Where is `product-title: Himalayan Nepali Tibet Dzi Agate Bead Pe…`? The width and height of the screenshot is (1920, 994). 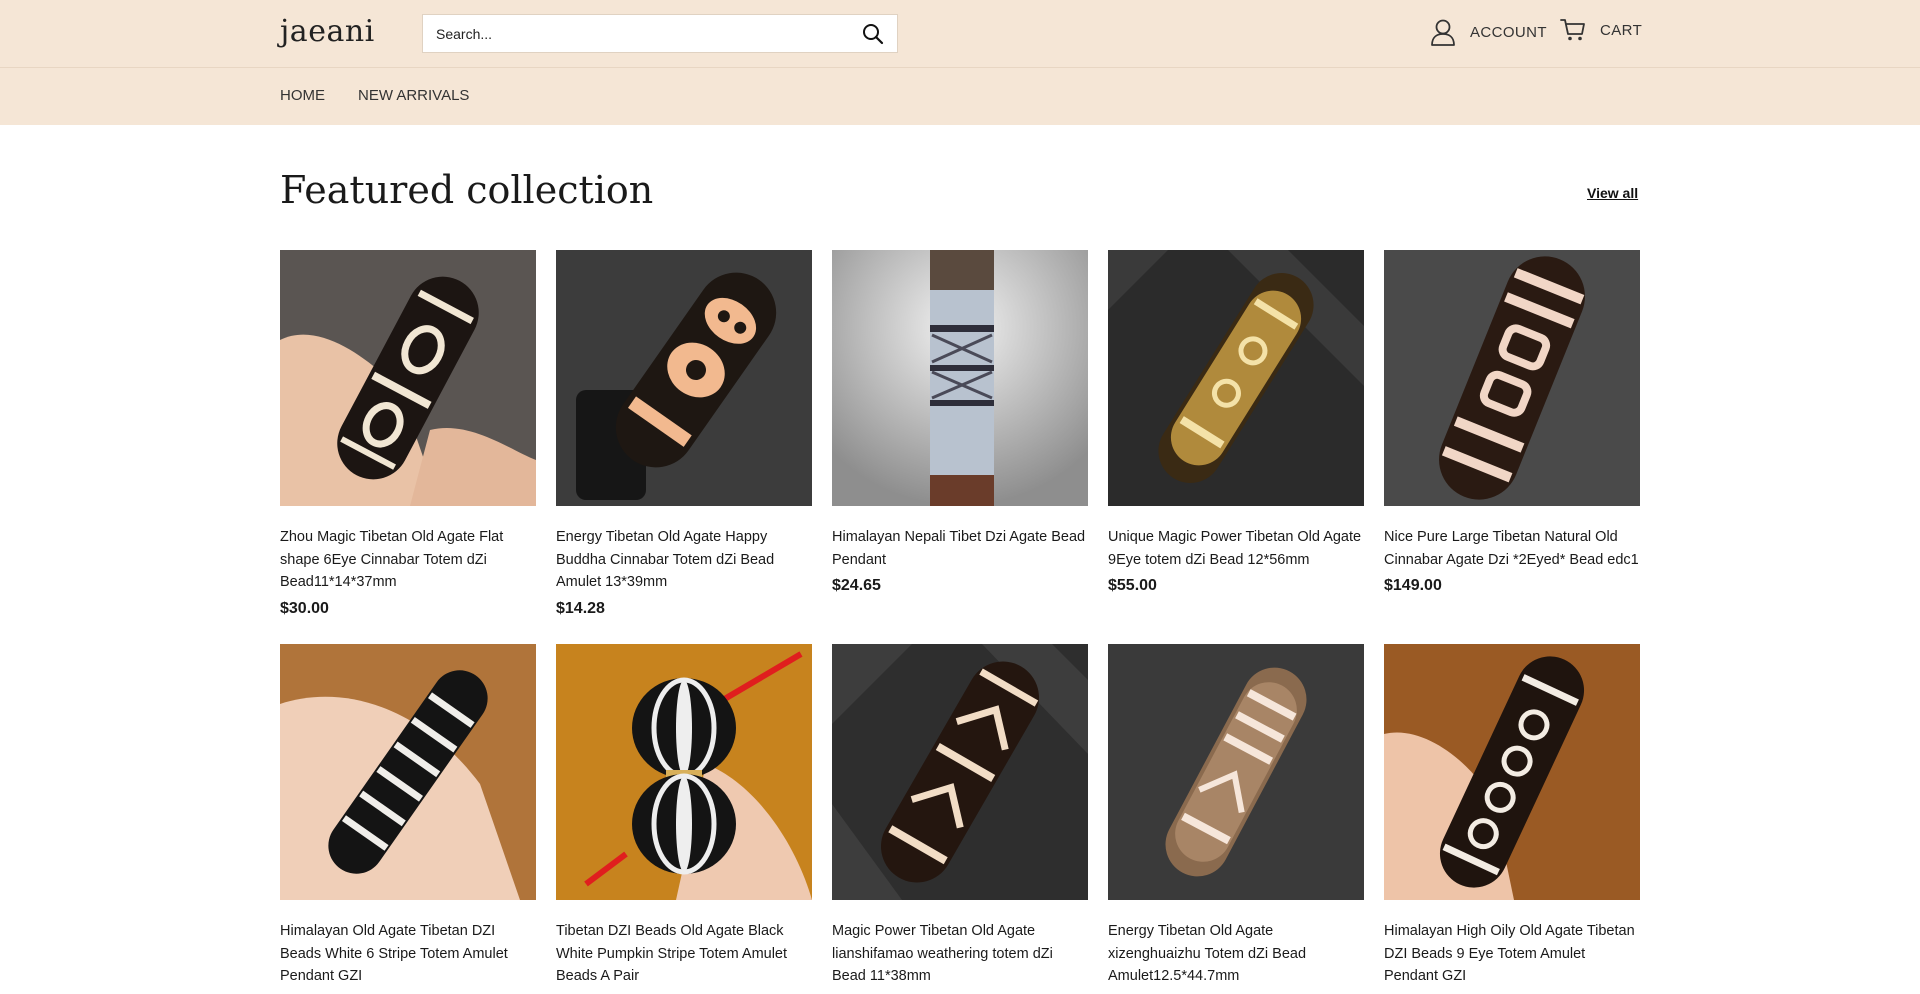
product-title: Himalayan Nepali Tibet Dzi Agate Bead Pe… is located at coordinates (960, 548).